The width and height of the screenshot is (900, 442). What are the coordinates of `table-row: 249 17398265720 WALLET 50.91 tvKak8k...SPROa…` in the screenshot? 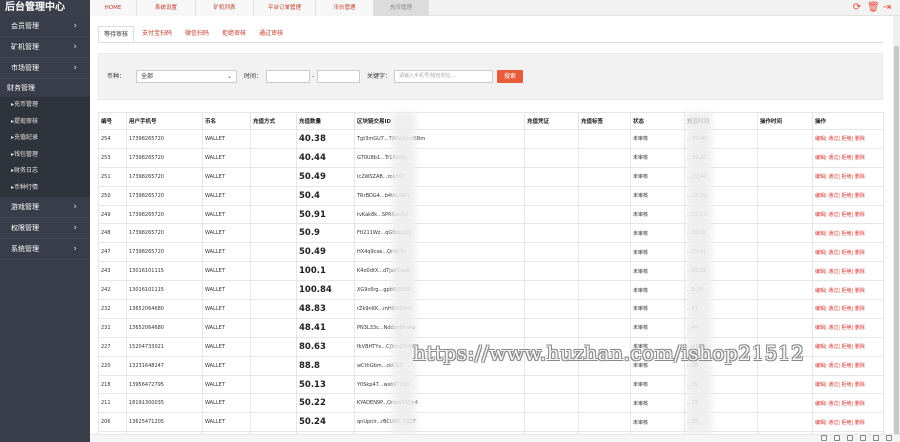 It's located at (491, 214).